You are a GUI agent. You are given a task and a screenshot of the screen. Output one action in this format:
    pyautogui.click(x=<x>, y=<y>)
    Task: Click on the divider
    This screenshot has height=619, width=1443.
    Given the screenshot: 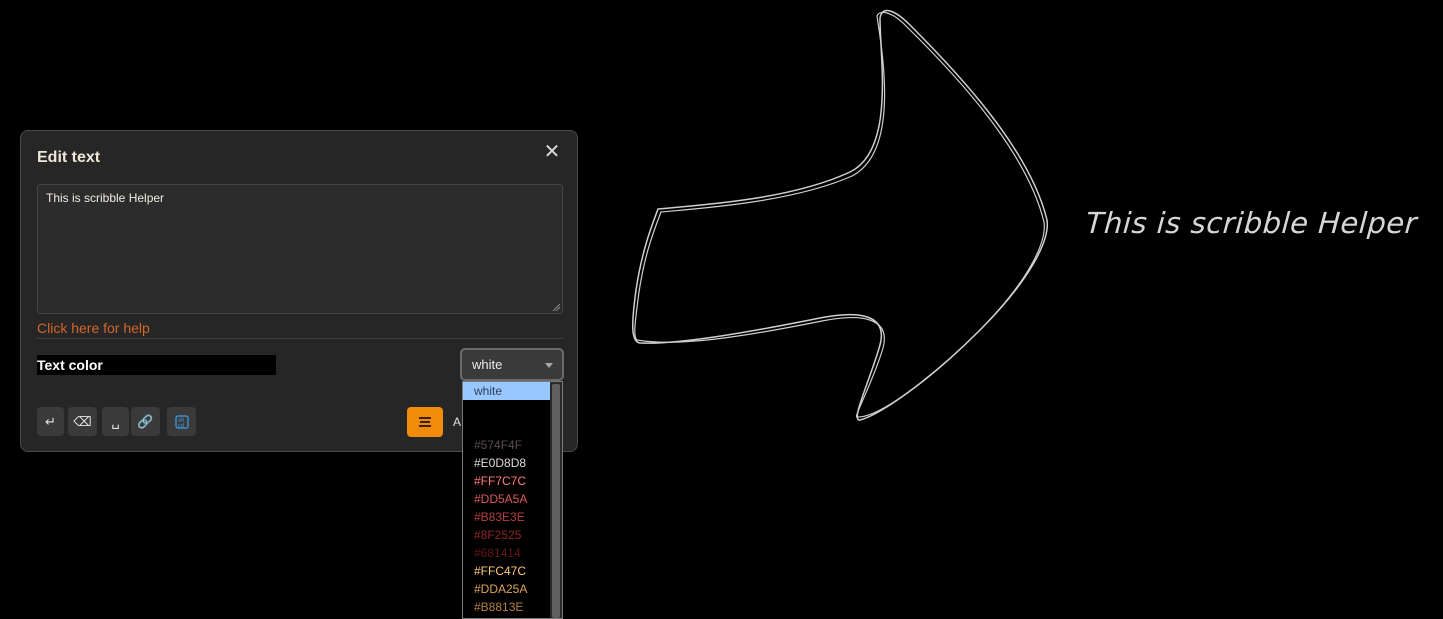 What is the action you would take?
    pyautogui.click(x=300, y=338)
    